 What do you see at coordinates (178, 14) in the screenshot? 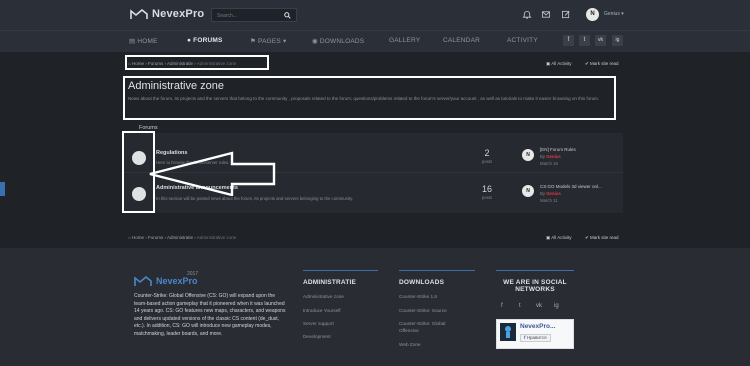
I see `brand-name: NevexPro` at bounding box center [178, 14].